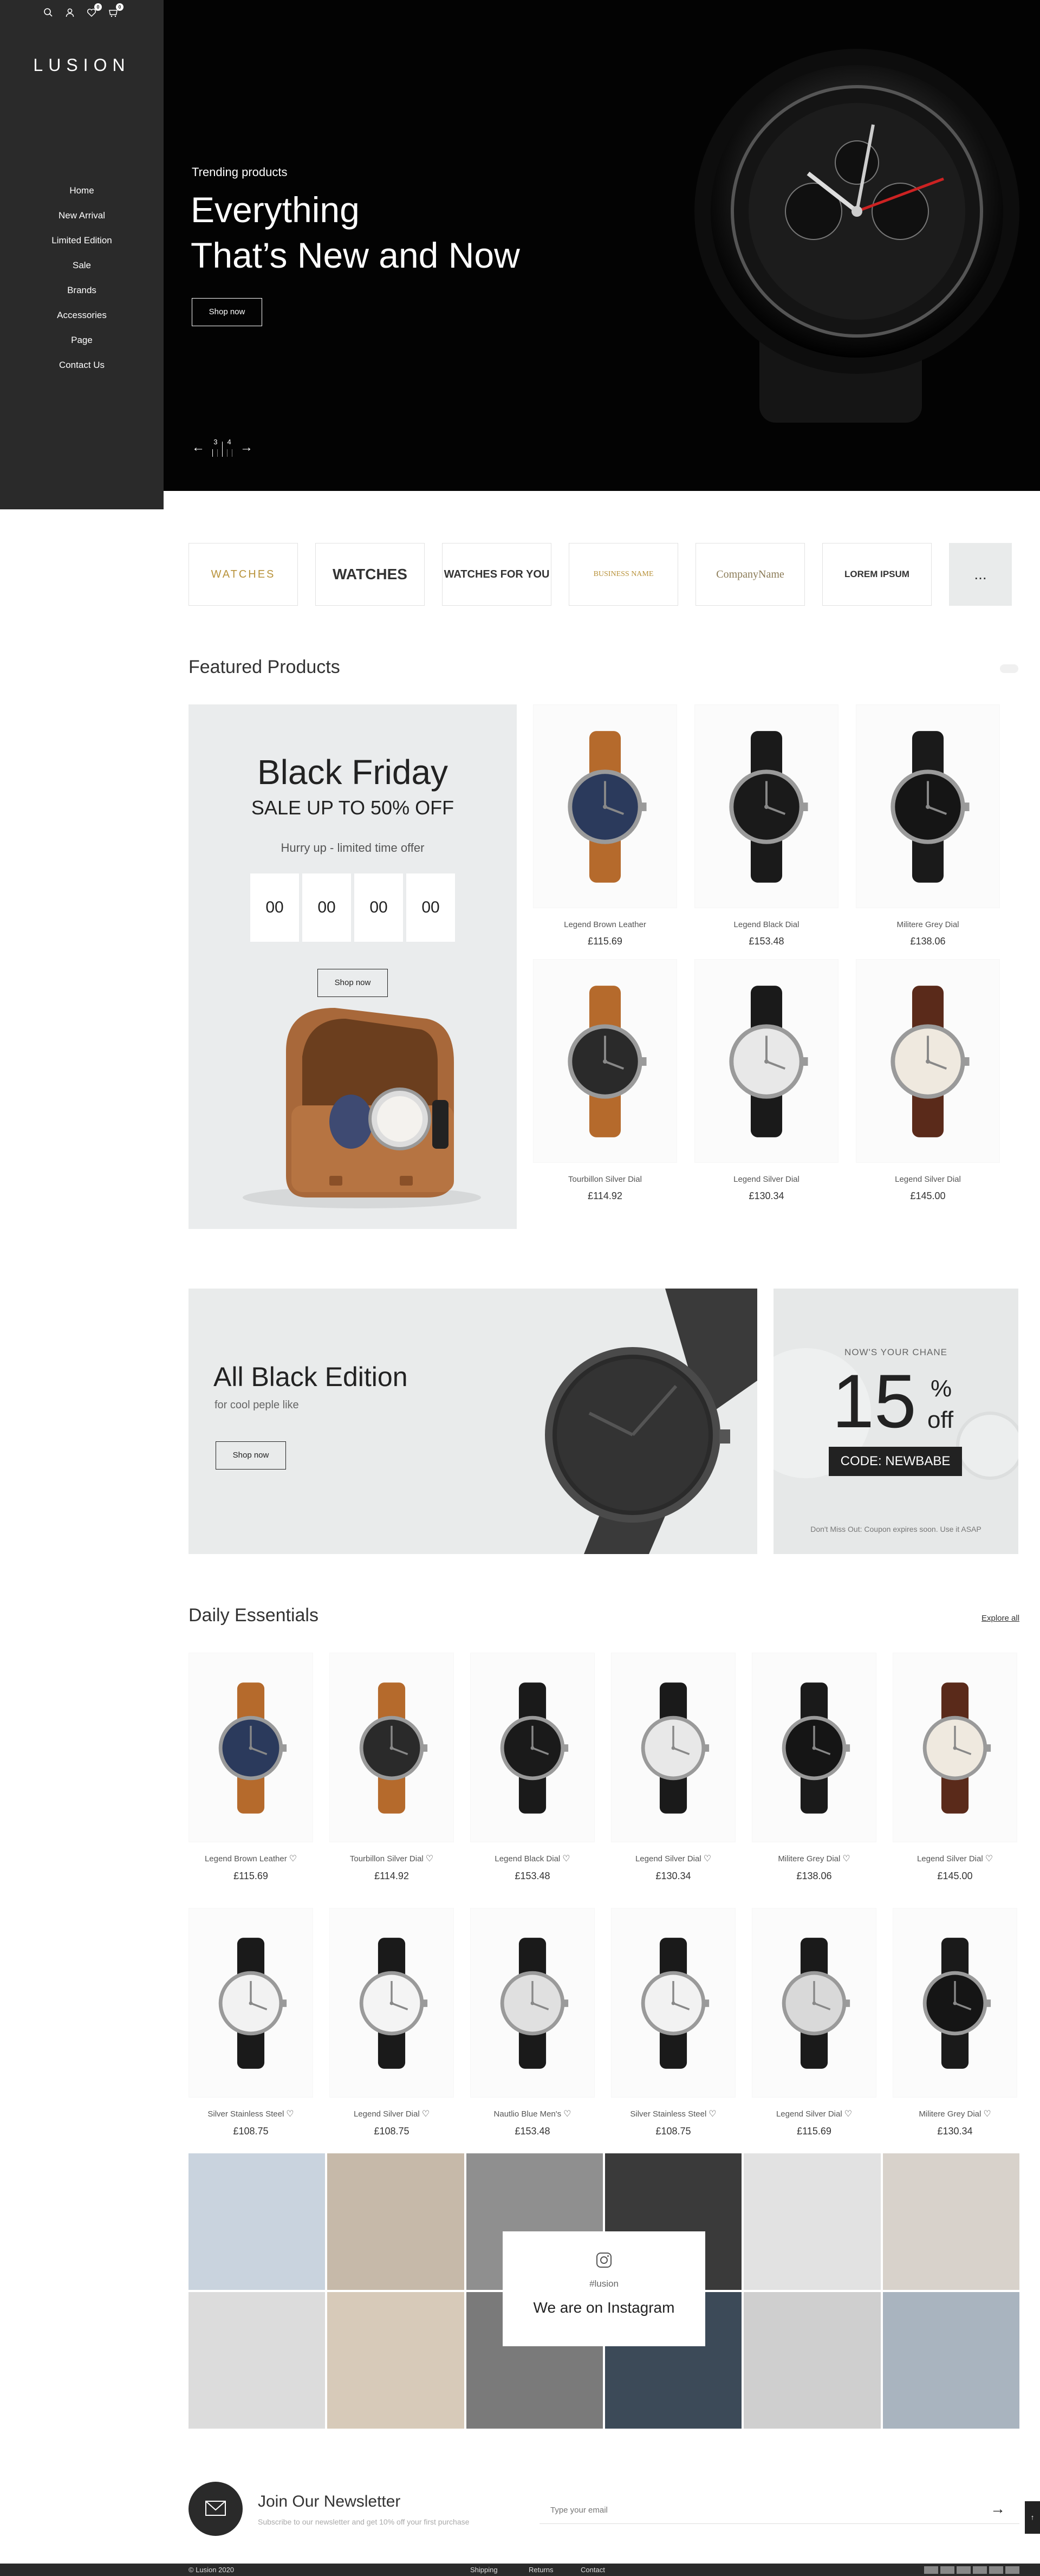  I want to click on product-card: Legend Black Dial £153.48, so click(766, 825).